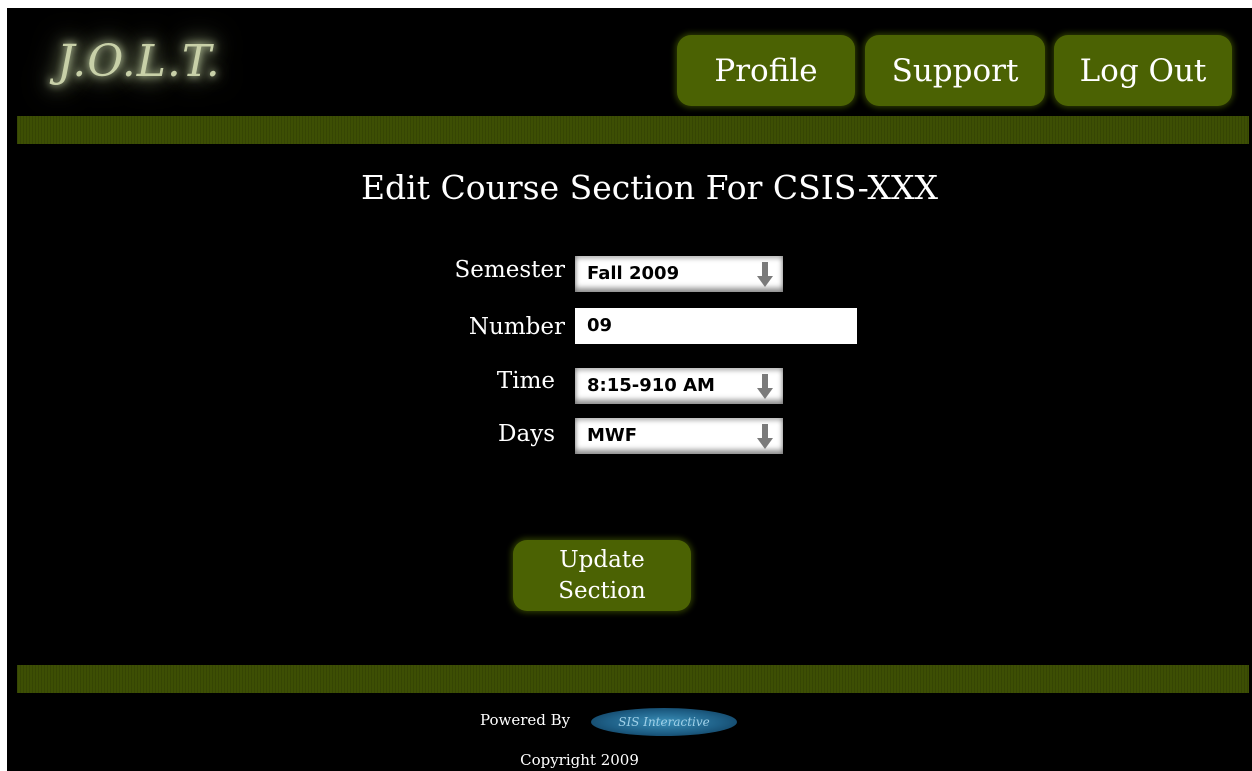  I want to click on time-select-value: 8:15-910 AM, so click(651, 385).